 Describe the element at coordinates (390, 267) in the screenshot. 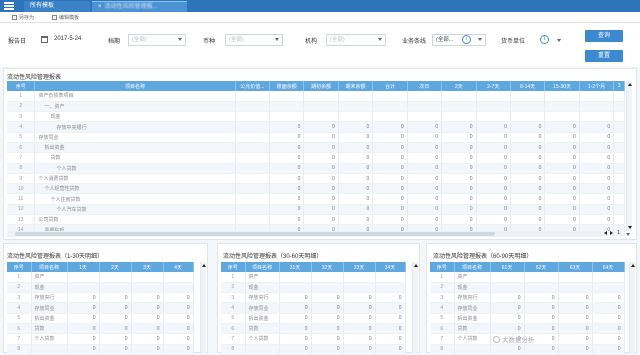

I see `column-header: 34天` at that location.